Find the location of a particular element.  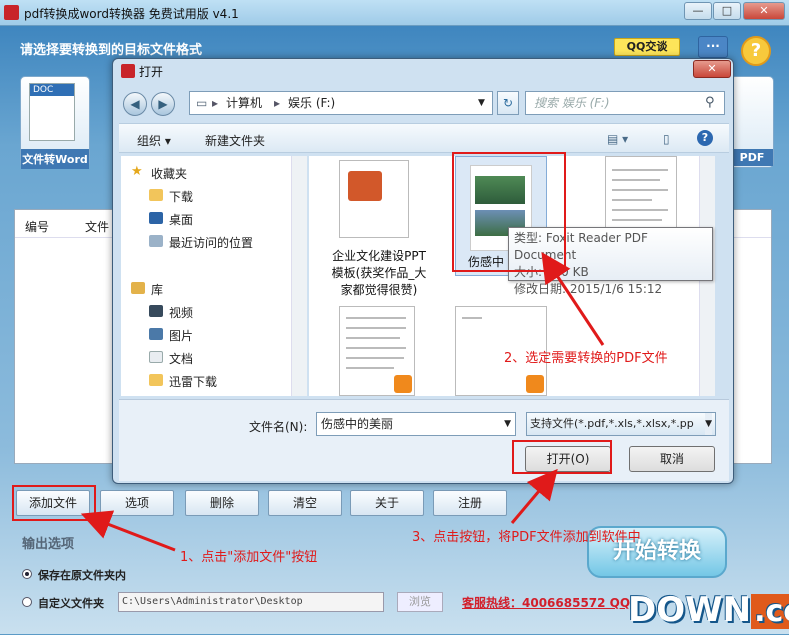

hotline-link: 客服热线：4006685572 QQ is located at coordinates (546, 602).